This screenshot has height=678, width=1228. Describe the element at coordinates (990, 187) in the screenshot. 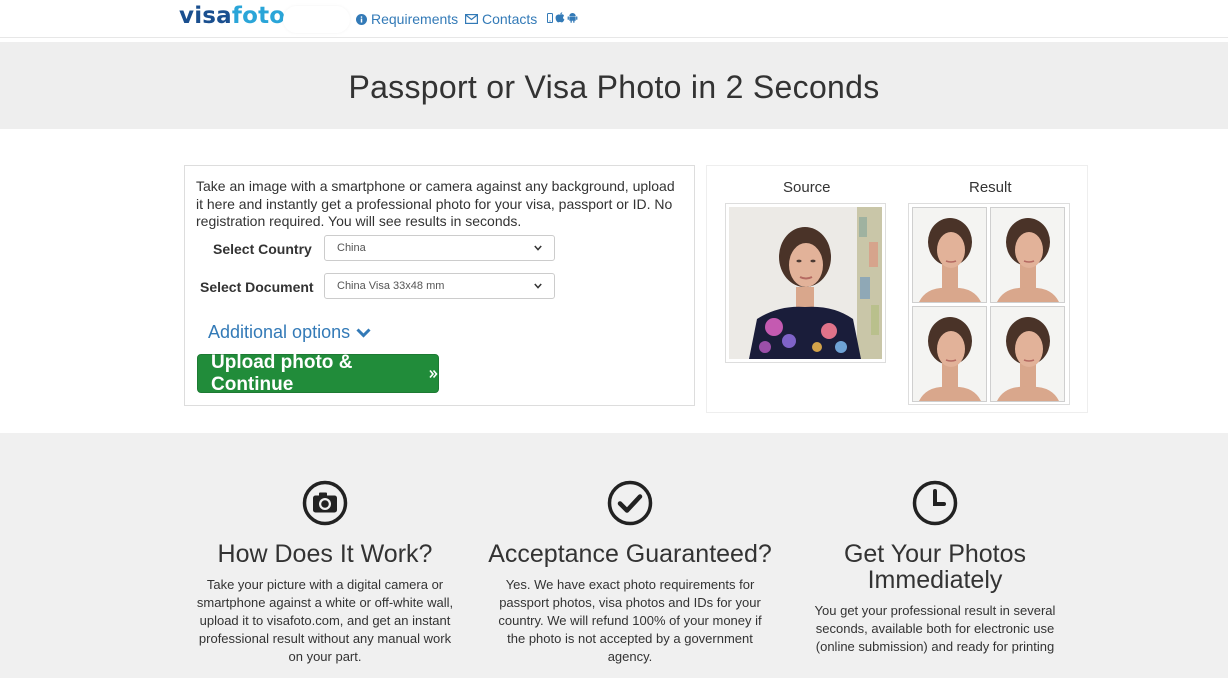

I see `result-label: Result` at that location.